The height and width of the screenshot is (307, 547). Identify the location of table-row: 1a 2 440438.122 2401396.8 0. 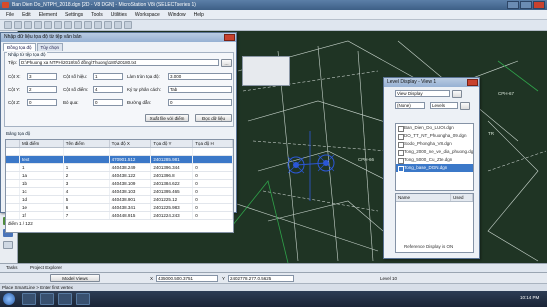
(119, 176).